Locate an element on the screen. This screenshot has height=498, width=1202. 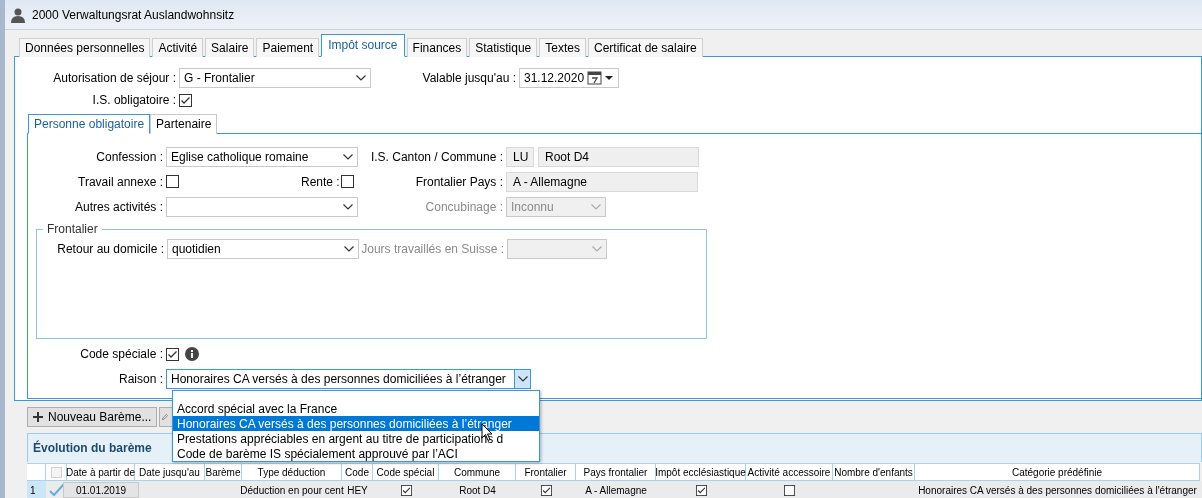
column-header: Date à partir de is located at coordinates (101, 472).